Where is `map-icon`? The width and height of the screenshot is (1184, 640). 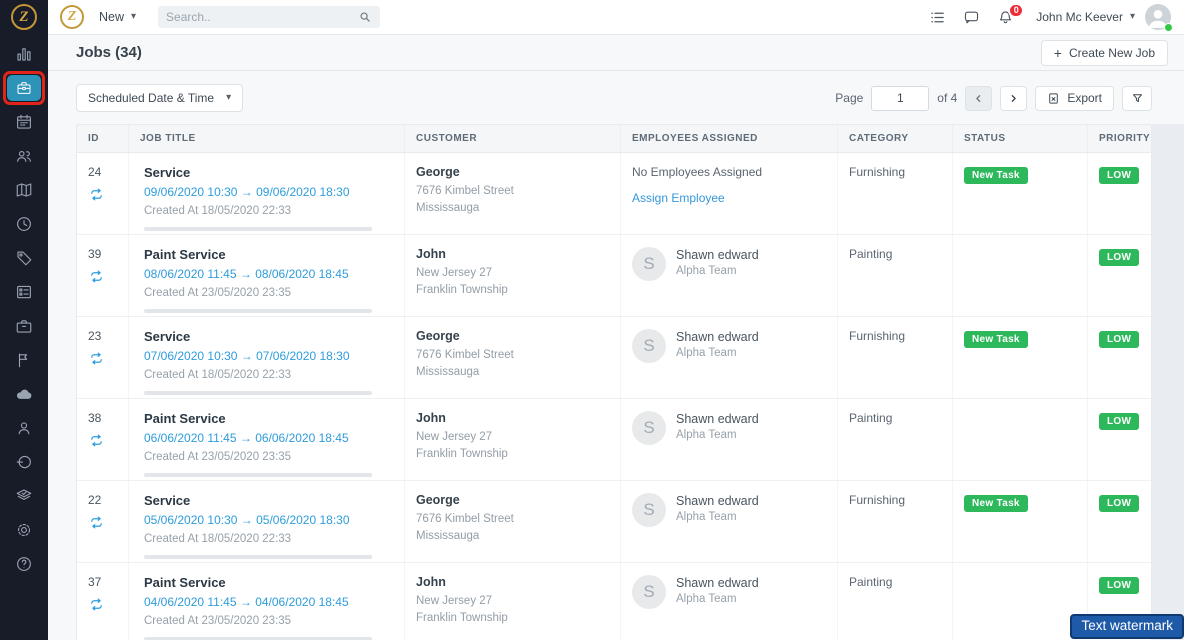 map-icon is located at coordinates (24, 190).